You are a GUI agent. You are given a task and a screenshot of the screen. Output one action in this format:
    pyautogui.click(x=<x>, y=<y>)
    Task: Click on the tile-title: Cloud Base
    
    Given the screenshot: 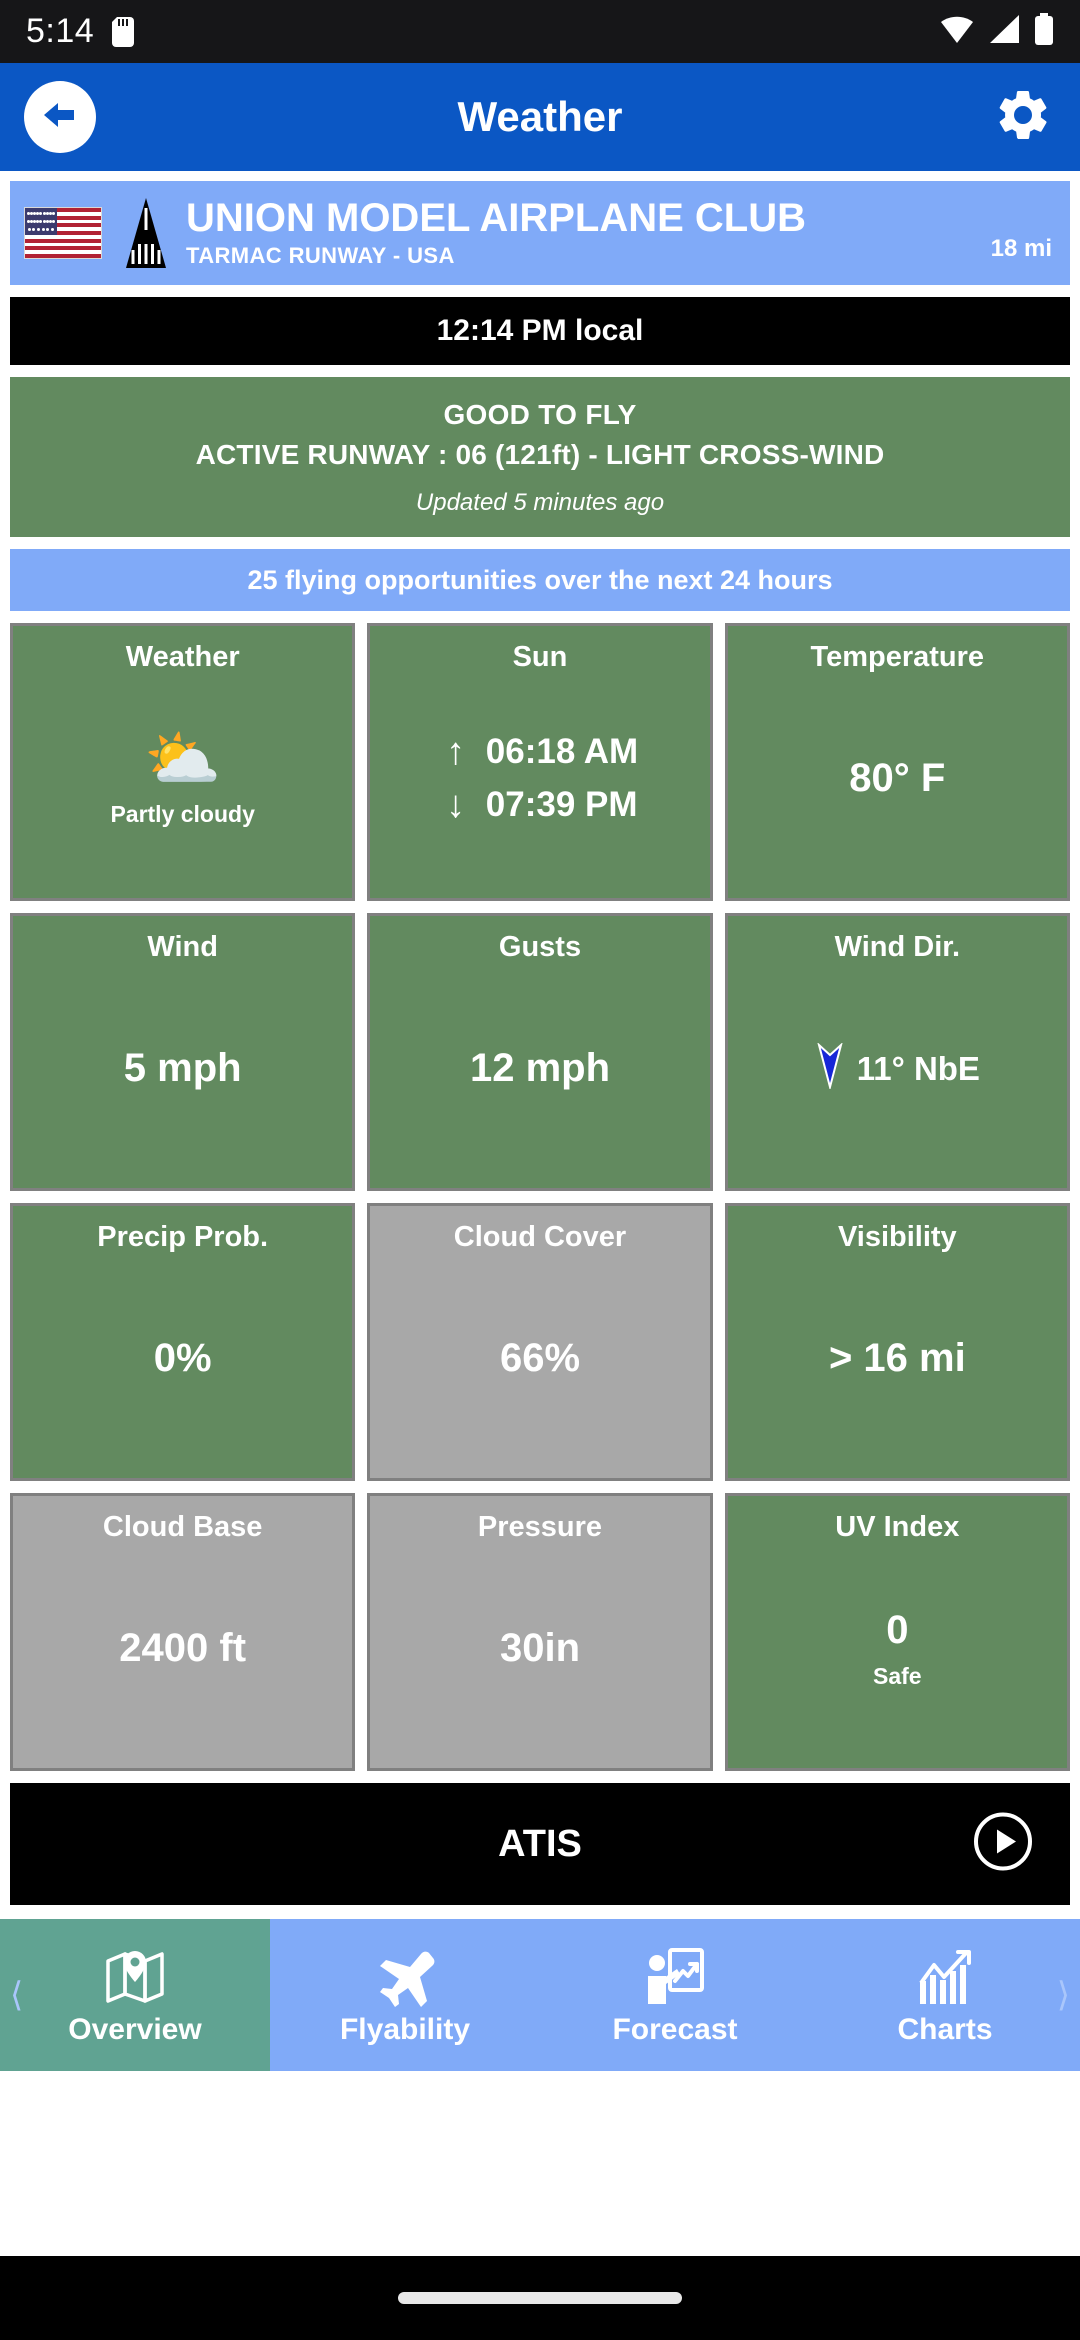 What is the action you would take?
    pyautogui.click(x=182, y=1527)
    